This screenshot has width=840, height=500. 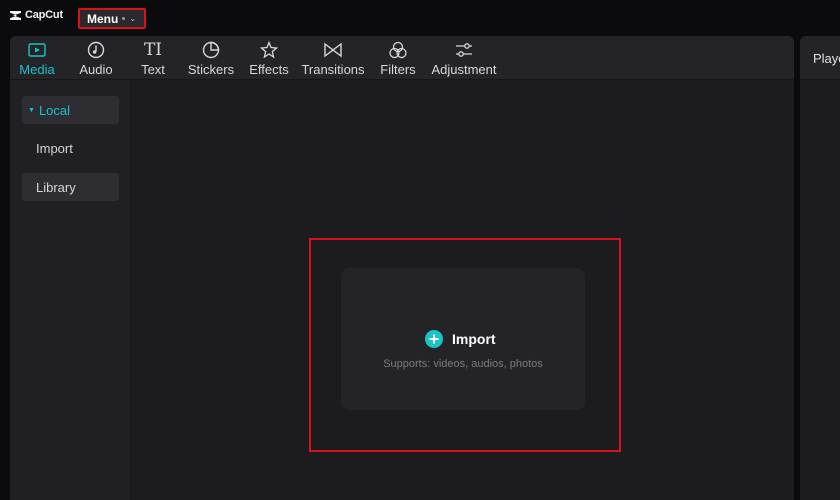 I want to click on menu-button: Menu ⌄, so click(x=112, y=18).